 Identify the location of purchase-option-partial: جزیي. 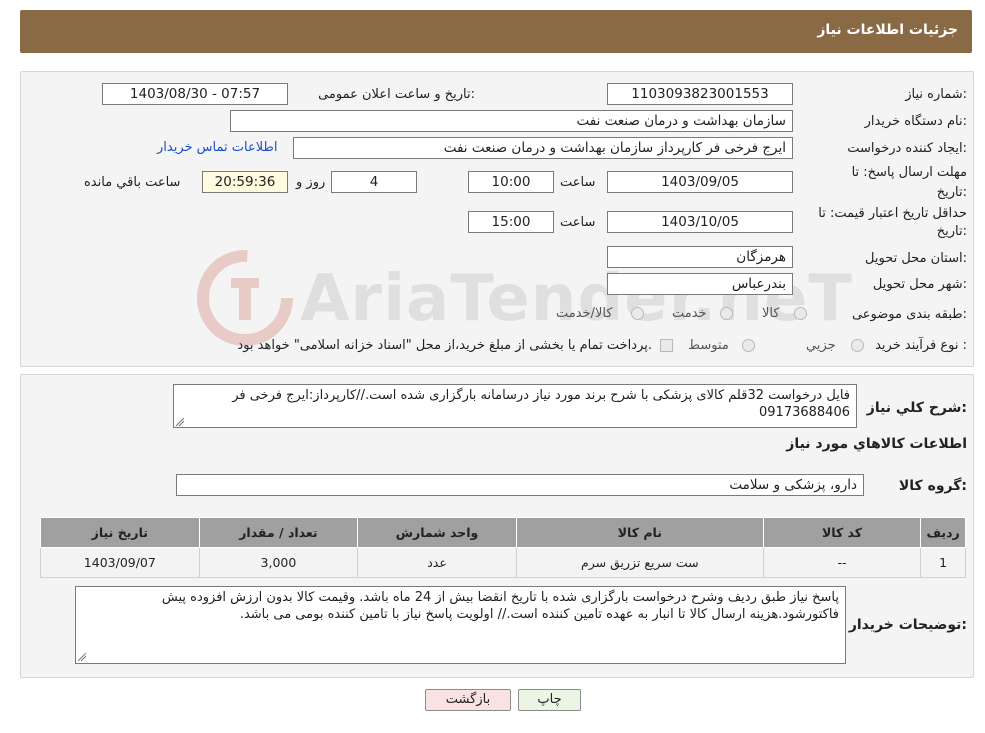
(821, 345).